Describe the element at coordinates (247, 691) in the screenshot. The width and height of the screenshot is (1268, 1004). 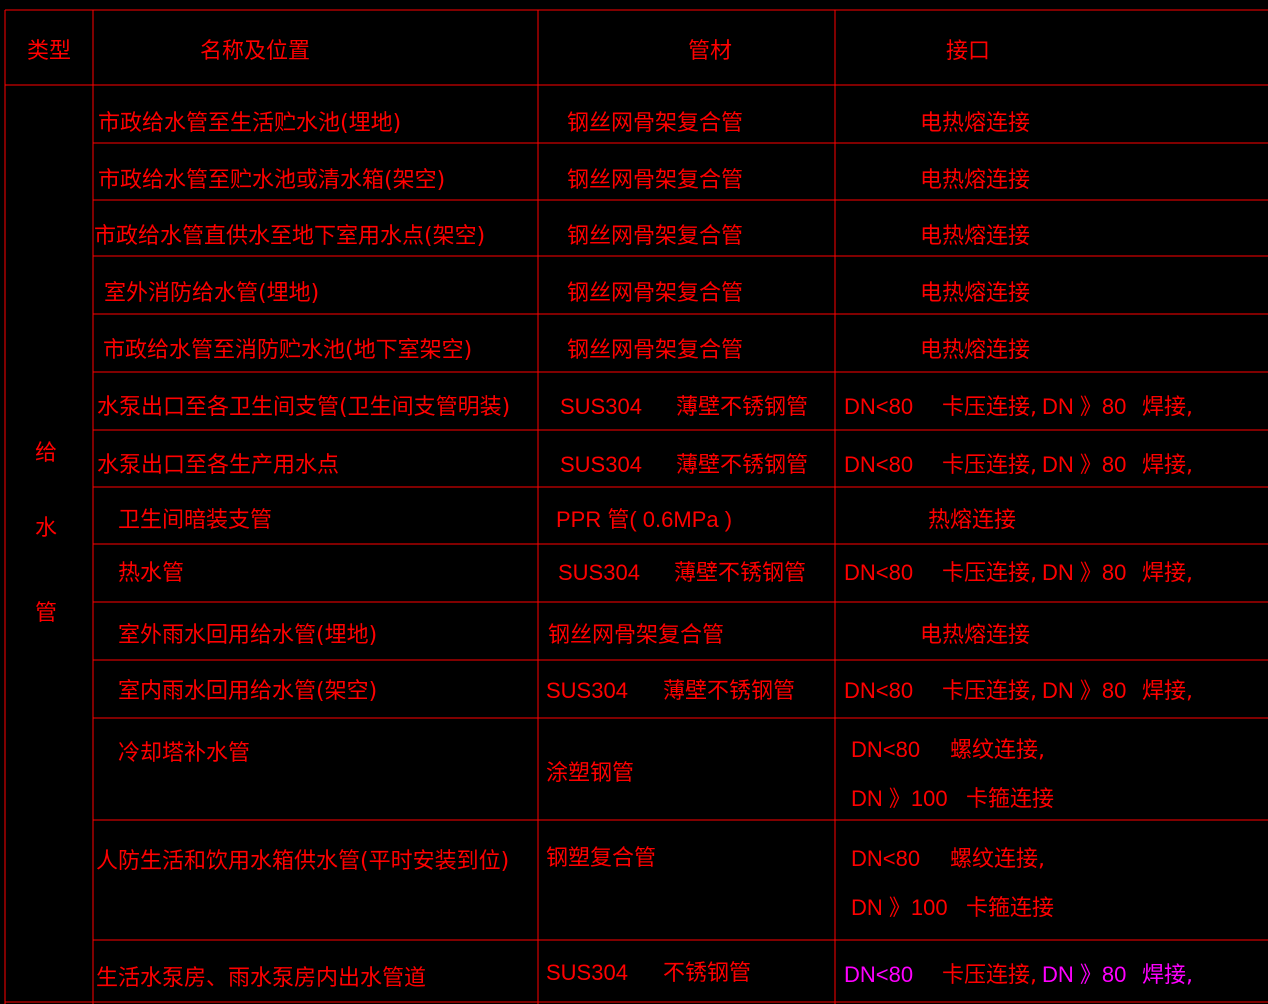
I see `row-name: 室内雨水回用给水管(架空)` at that location.